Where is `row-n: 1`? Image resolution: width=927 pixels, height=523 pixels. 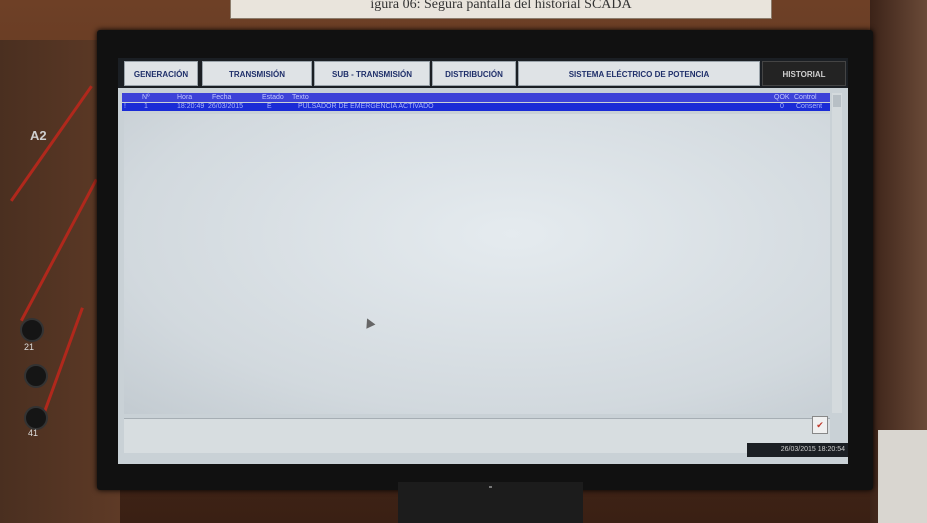
row-n: 1 is located at coordinates (146, 106).